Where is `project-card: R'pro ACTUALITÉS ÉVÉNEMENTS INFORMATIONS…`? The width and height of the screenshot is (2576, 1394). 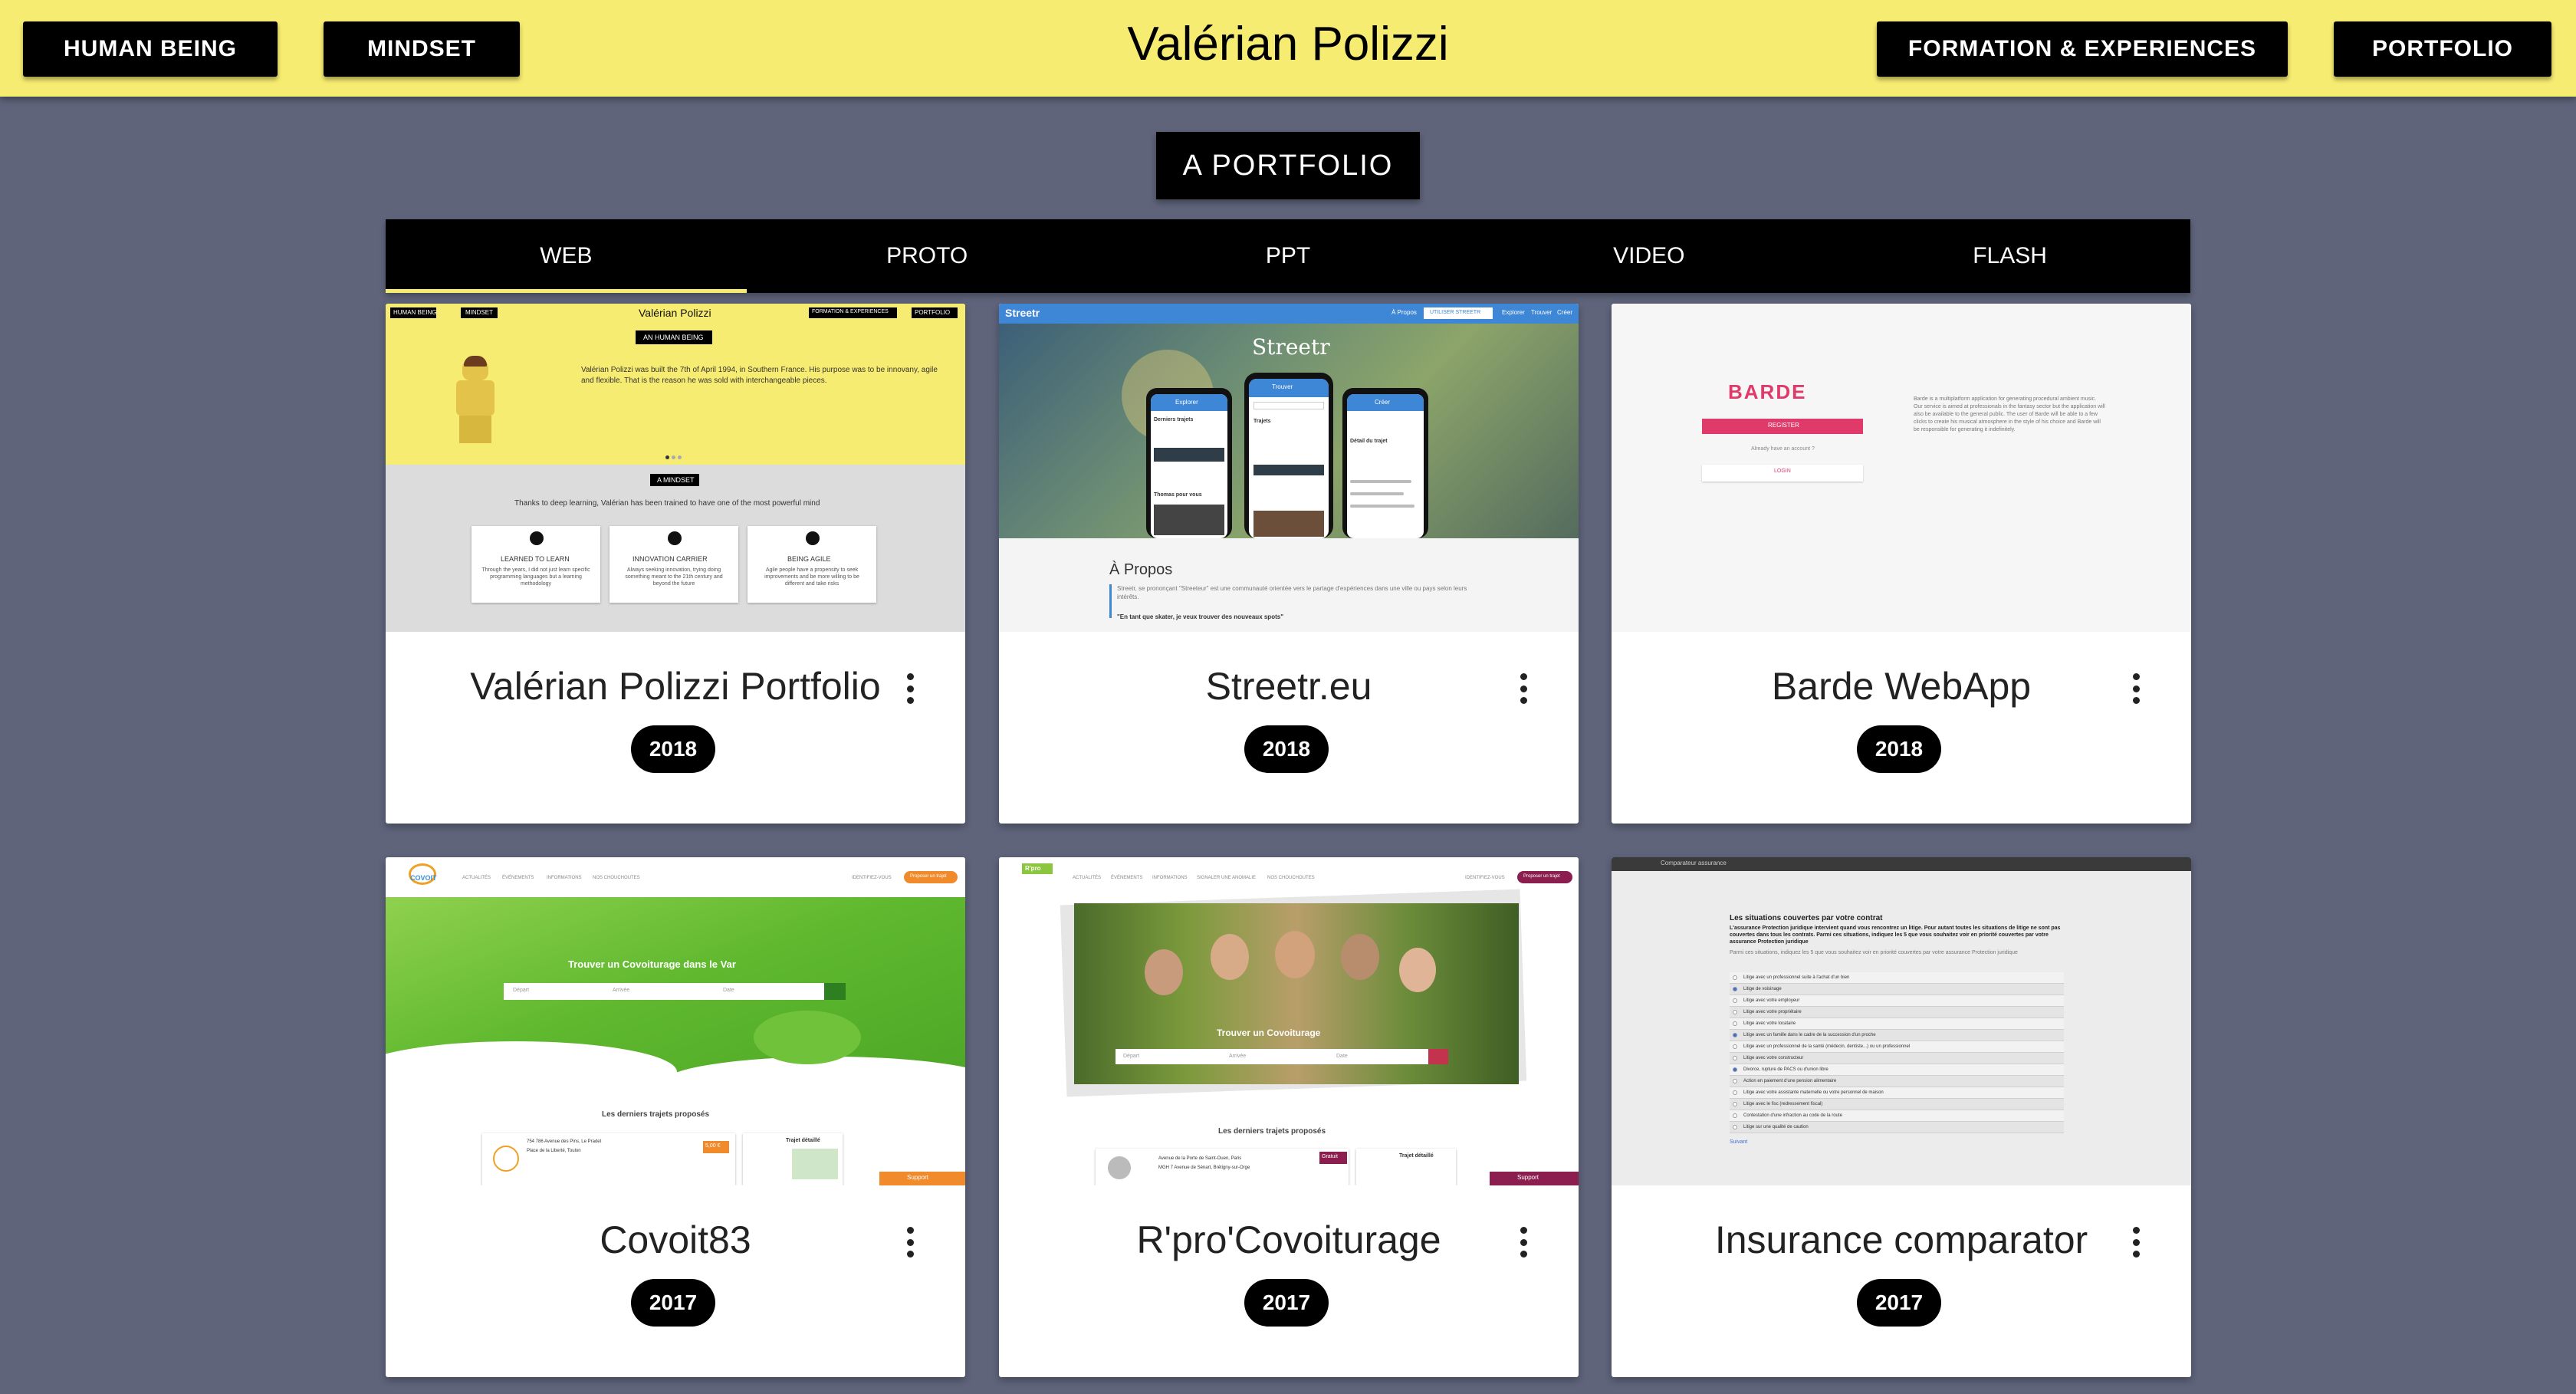
project-card: R'pro ACTUALITÉS ÉVÉNEMENTS INFORMATIONS… is located at coordinates (1289, 1117).